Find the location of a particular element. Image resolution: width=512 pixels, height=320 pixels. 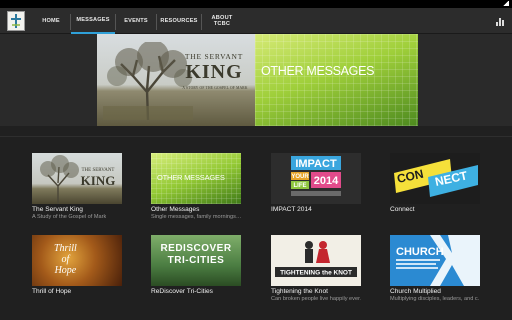

church-logo: CHURCH is located at coordinates (438, 260).